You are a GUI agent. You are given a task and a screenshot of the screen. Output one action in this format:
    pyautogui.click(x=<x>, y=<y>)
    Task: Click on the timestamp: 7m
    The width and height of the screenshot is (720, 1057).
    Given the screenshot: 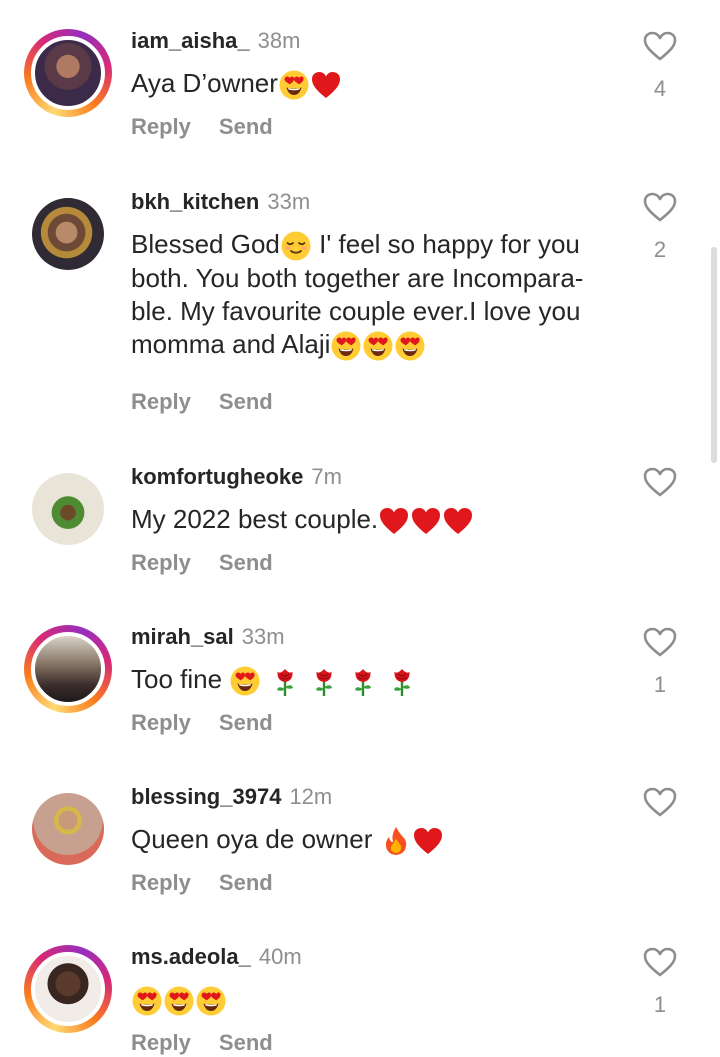 What is the action you would take?
    pyautogui.click(x=326, y=476)
    